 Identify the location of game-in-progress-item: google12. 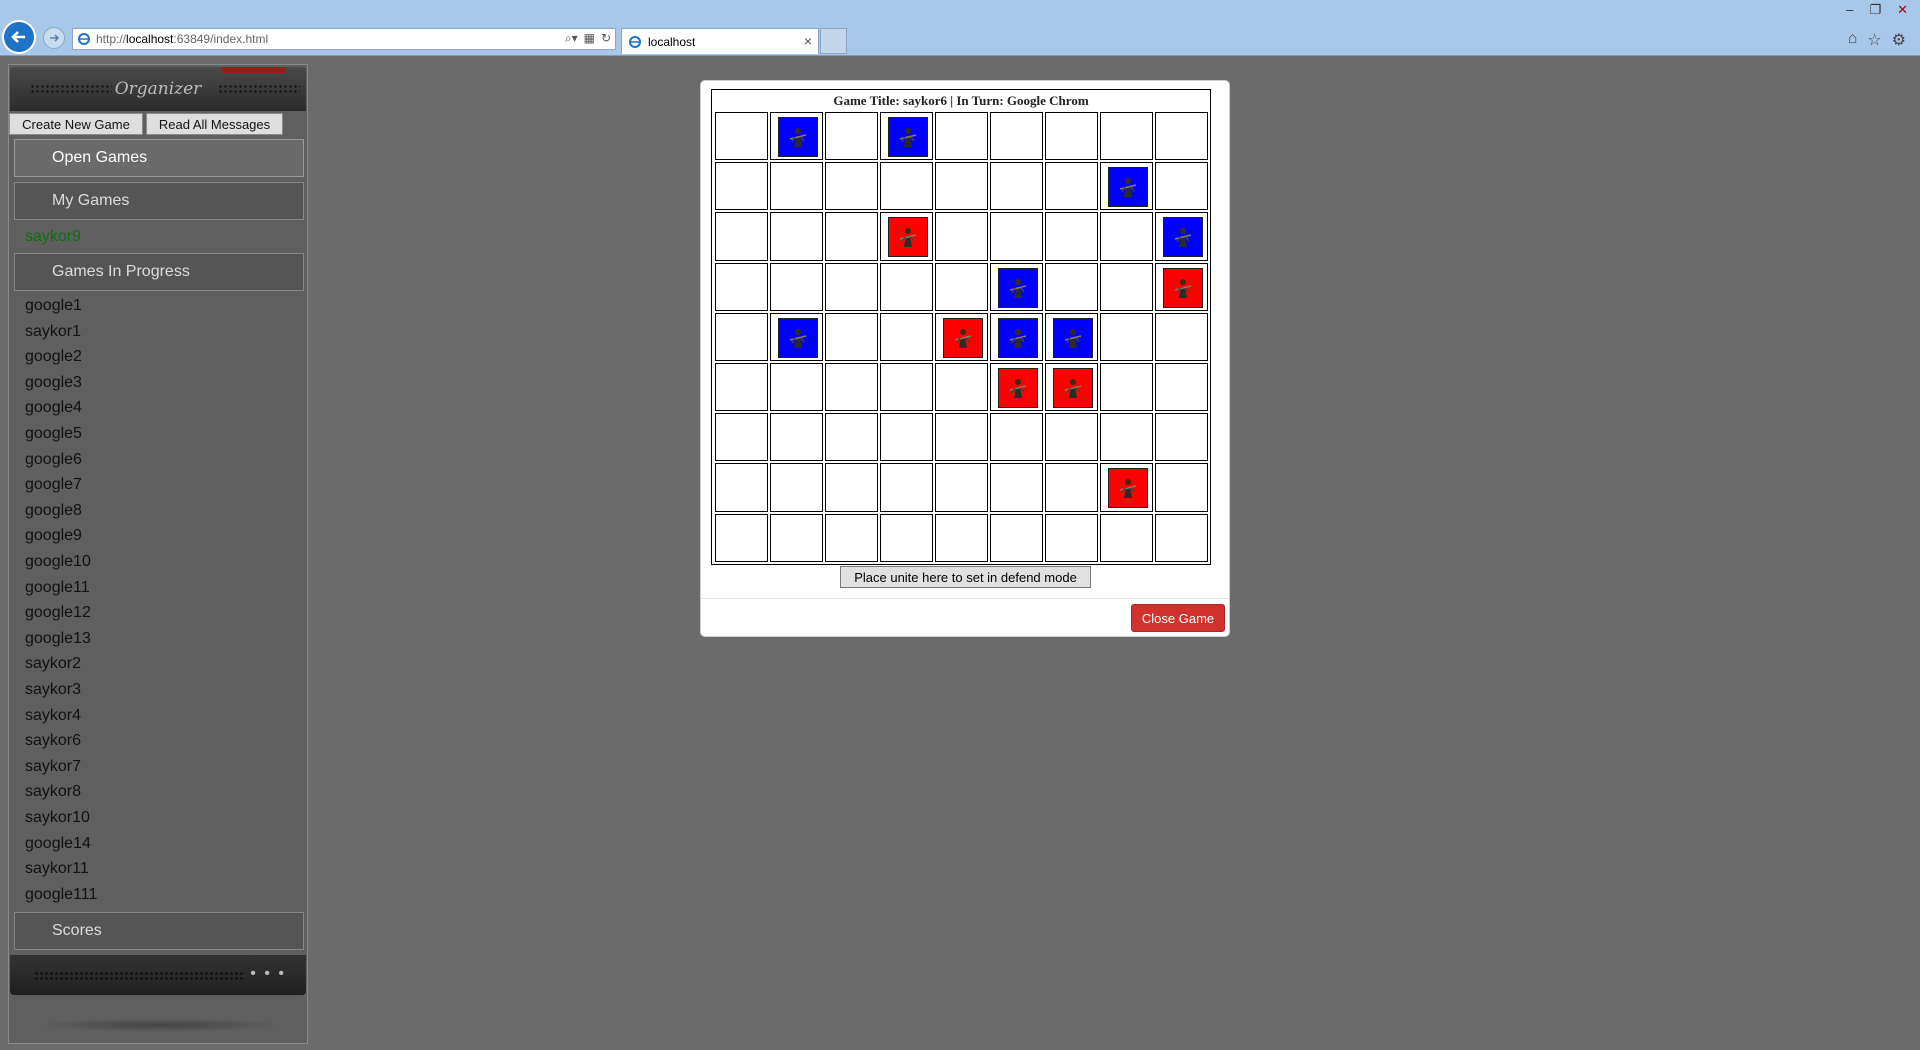
(58, 613).